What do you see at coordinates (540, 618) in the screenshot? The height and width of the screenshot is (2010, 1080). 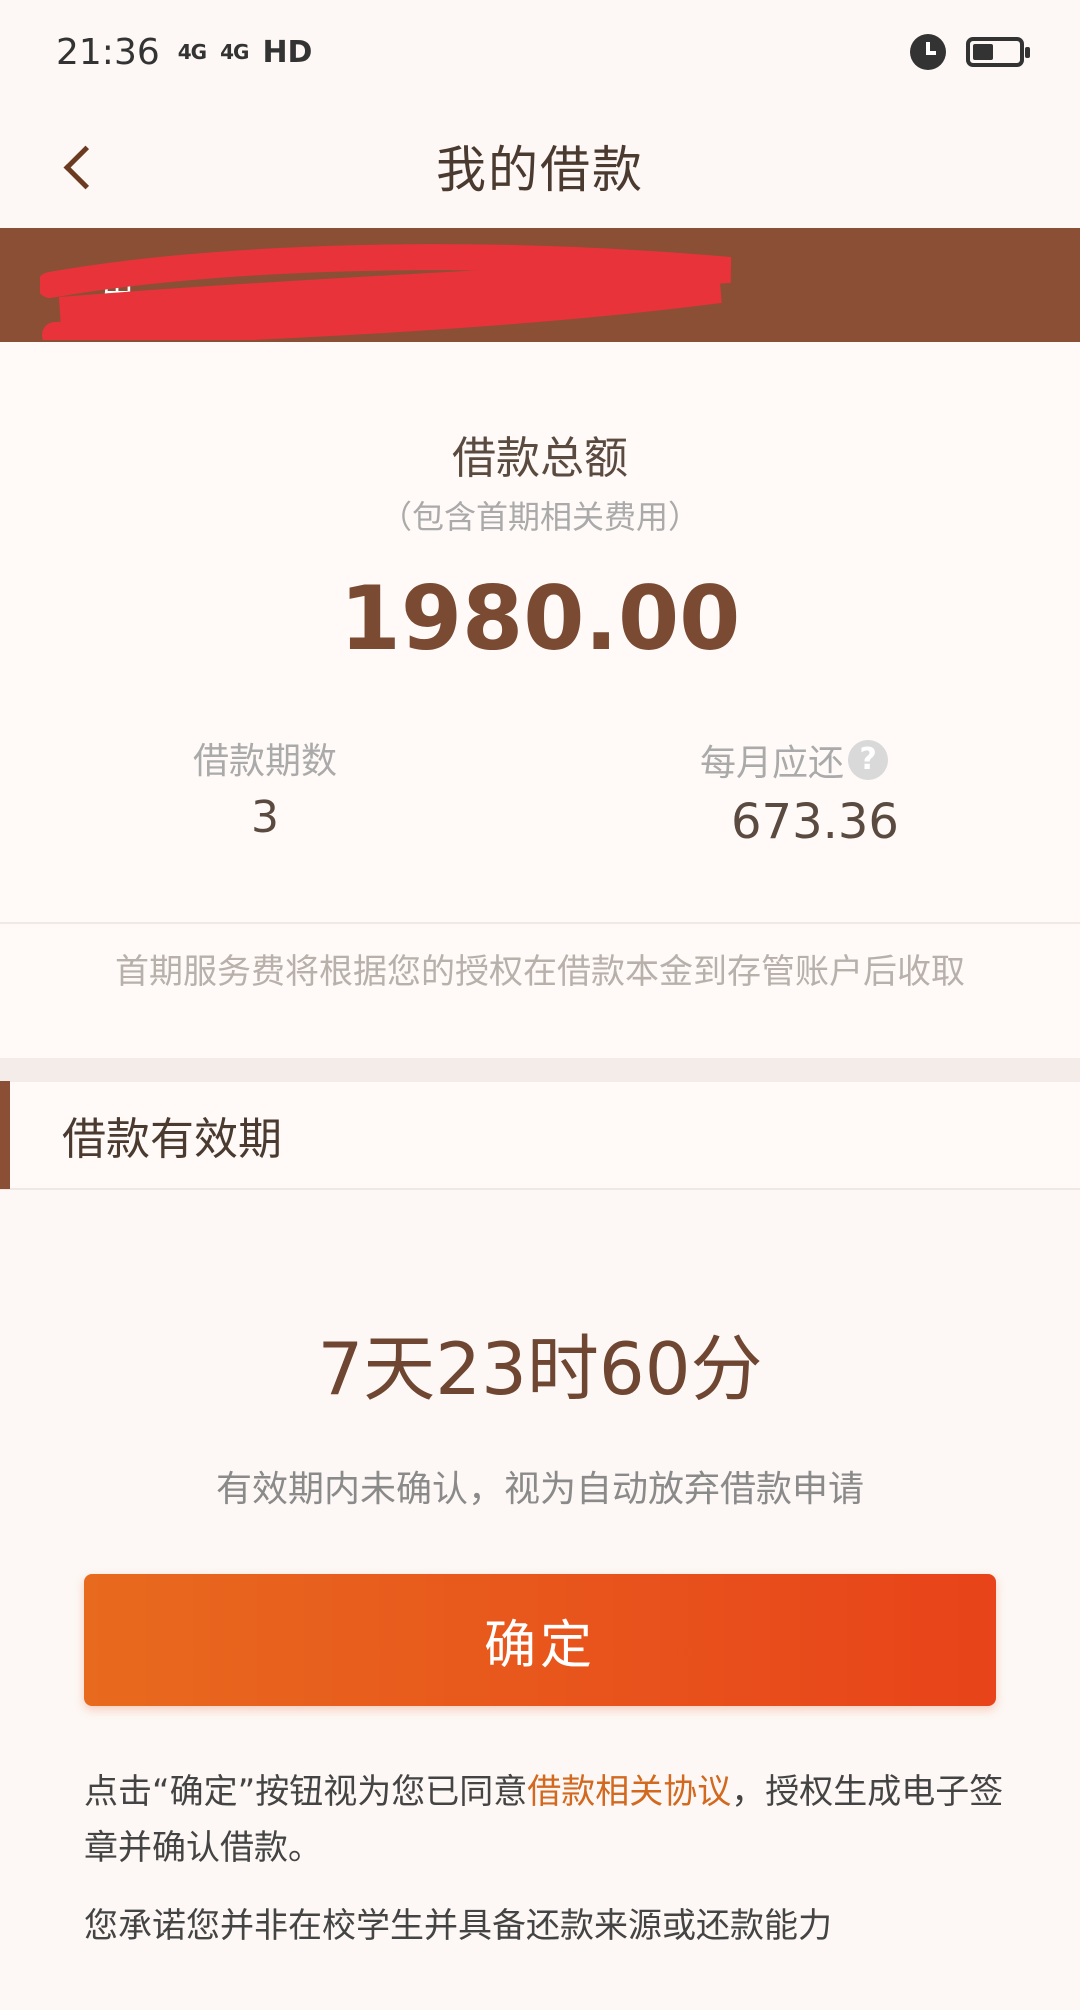 I see `total-amount: 1980.00` at bounding box center [540, 618].